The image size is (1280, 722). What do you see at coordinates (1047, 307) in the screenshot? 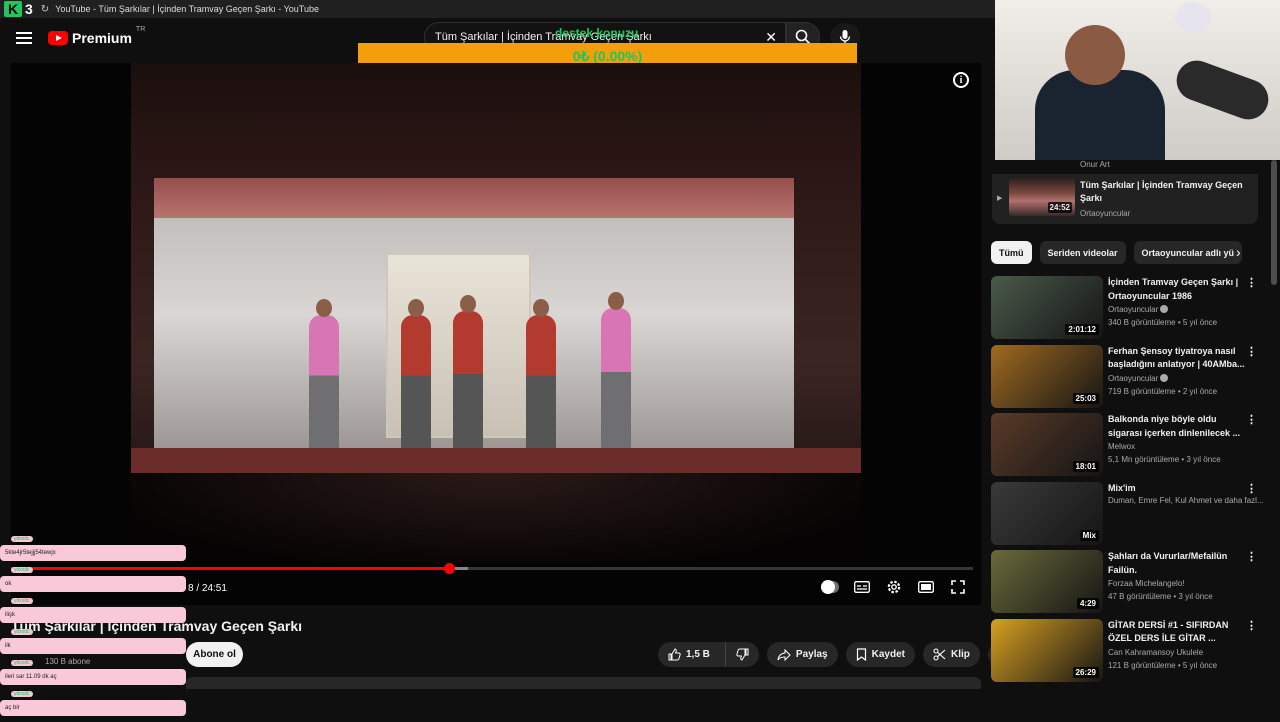
I see `recommendation-thumbnail: 2:01:12` at bounding box center [1047, 307].